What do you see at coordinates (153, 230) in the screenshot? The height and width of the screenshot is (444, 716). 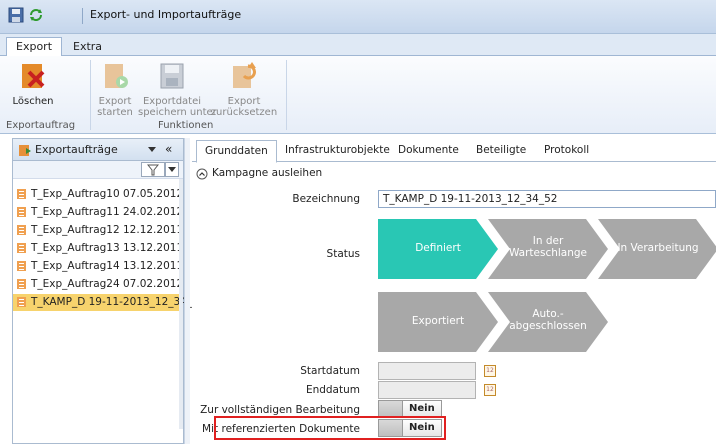 I see `order-date: 12.12.2011` at bounding box center [153, 230].